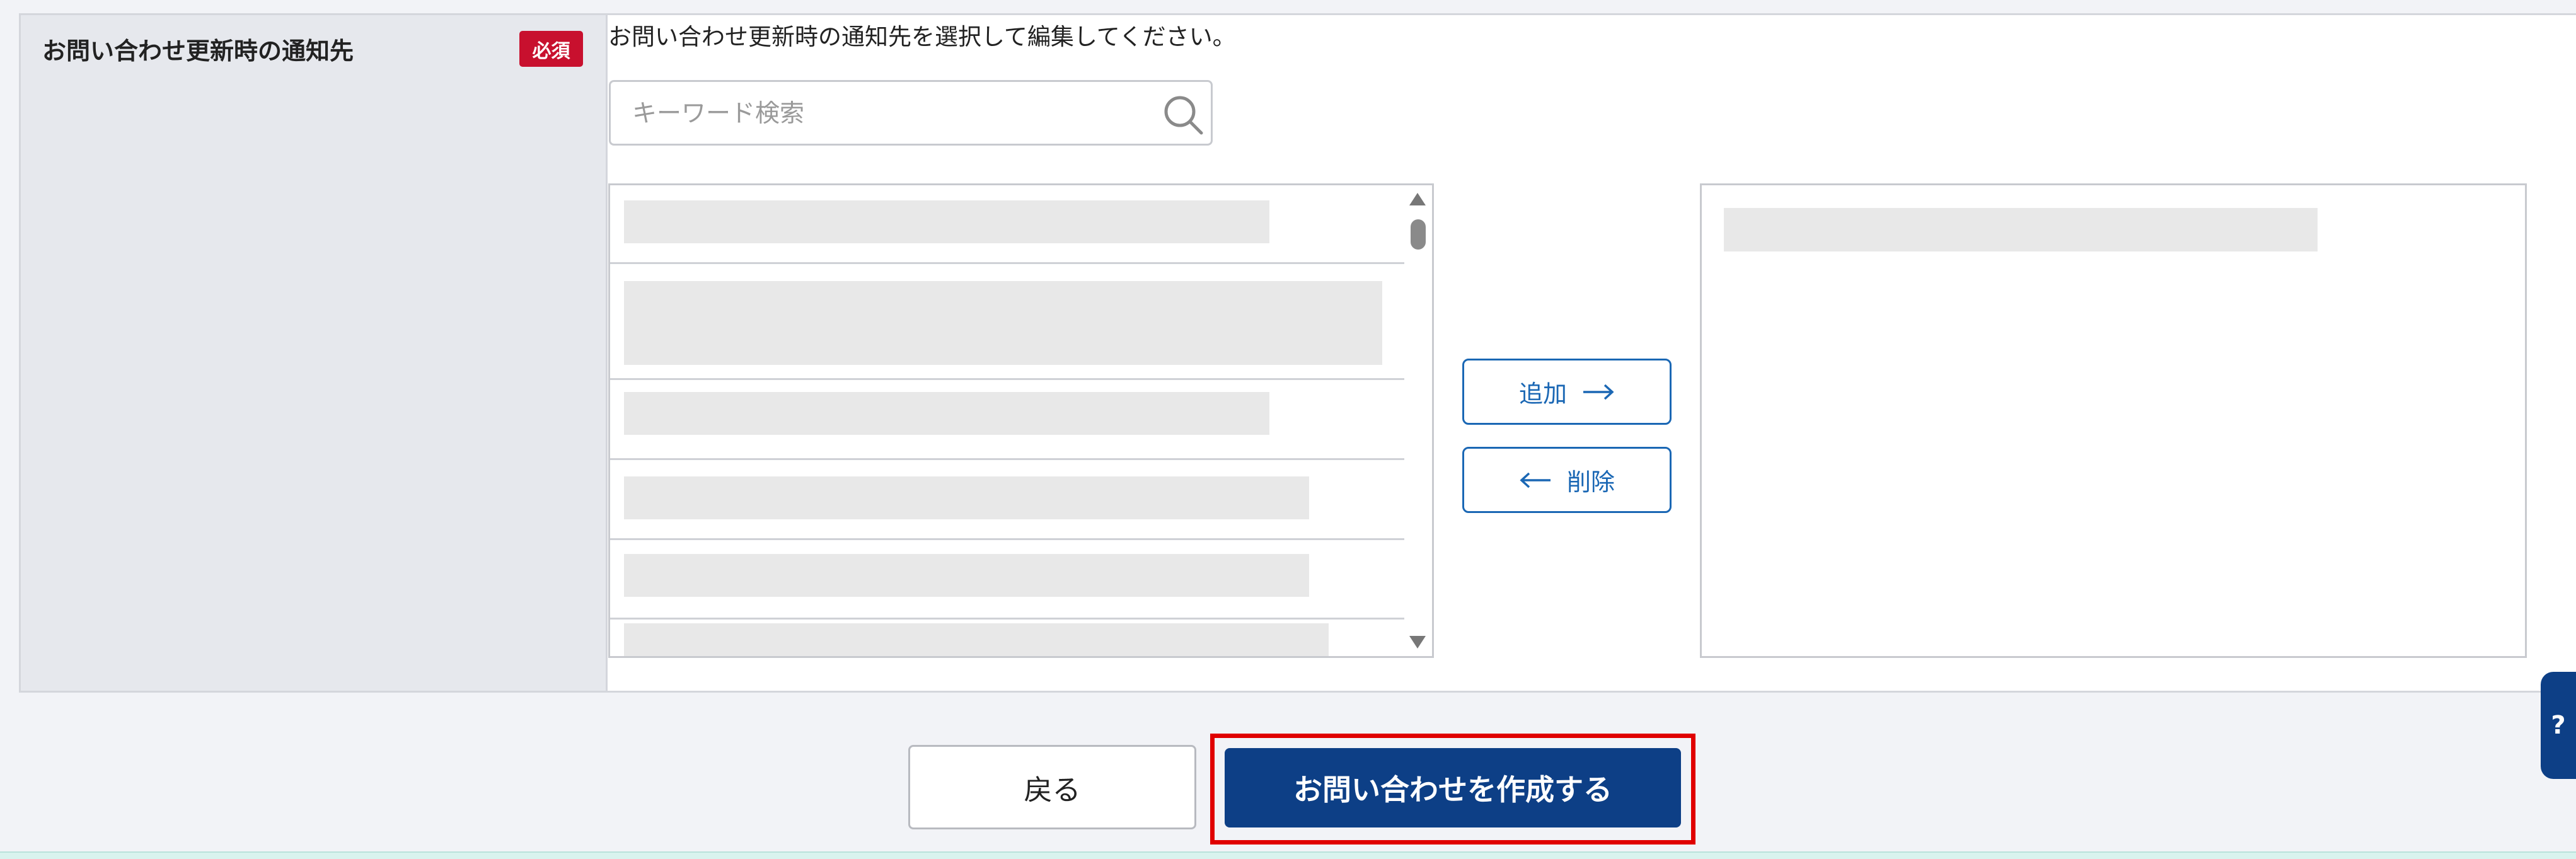  Describe the element at coordinates (1417, 199) in the screenshot. I see `scroll-up-arrow-icon` at that location.